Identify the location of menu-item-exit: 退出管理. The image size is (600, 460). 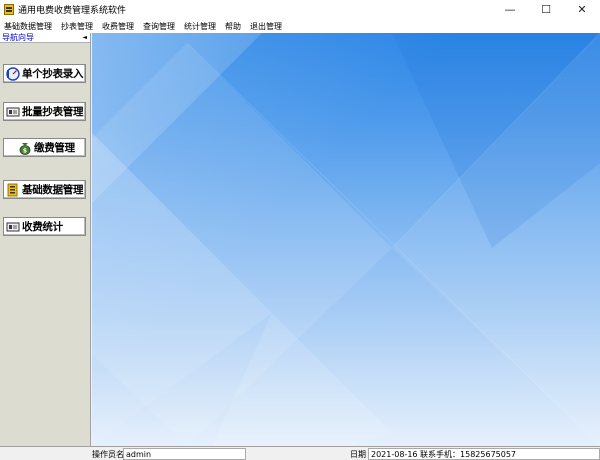
(266, 26).